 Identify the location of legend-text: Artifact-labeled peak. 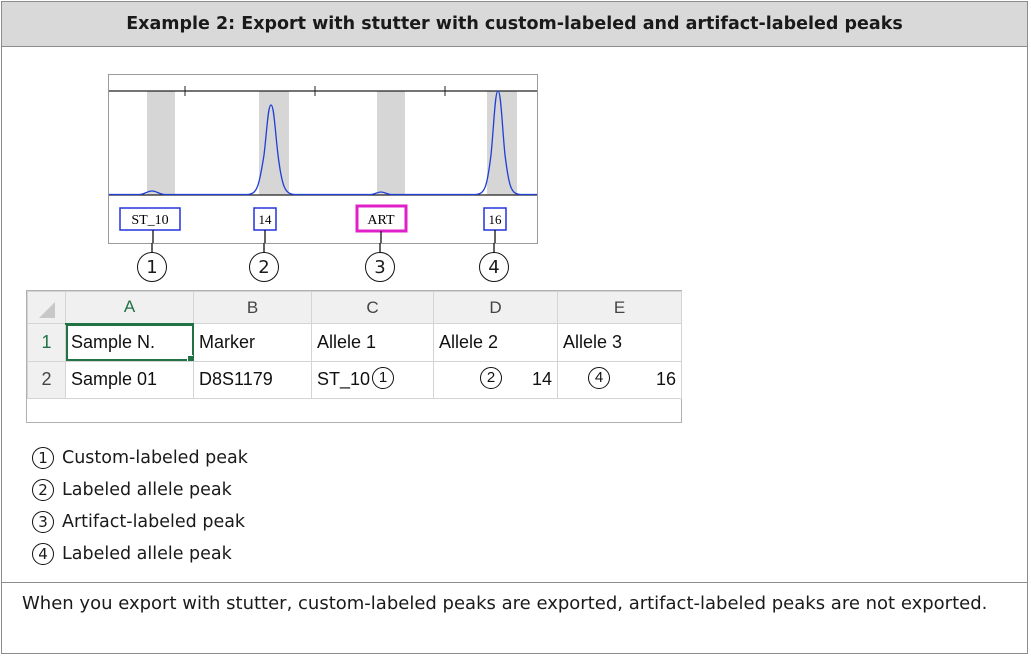
(154, 522).